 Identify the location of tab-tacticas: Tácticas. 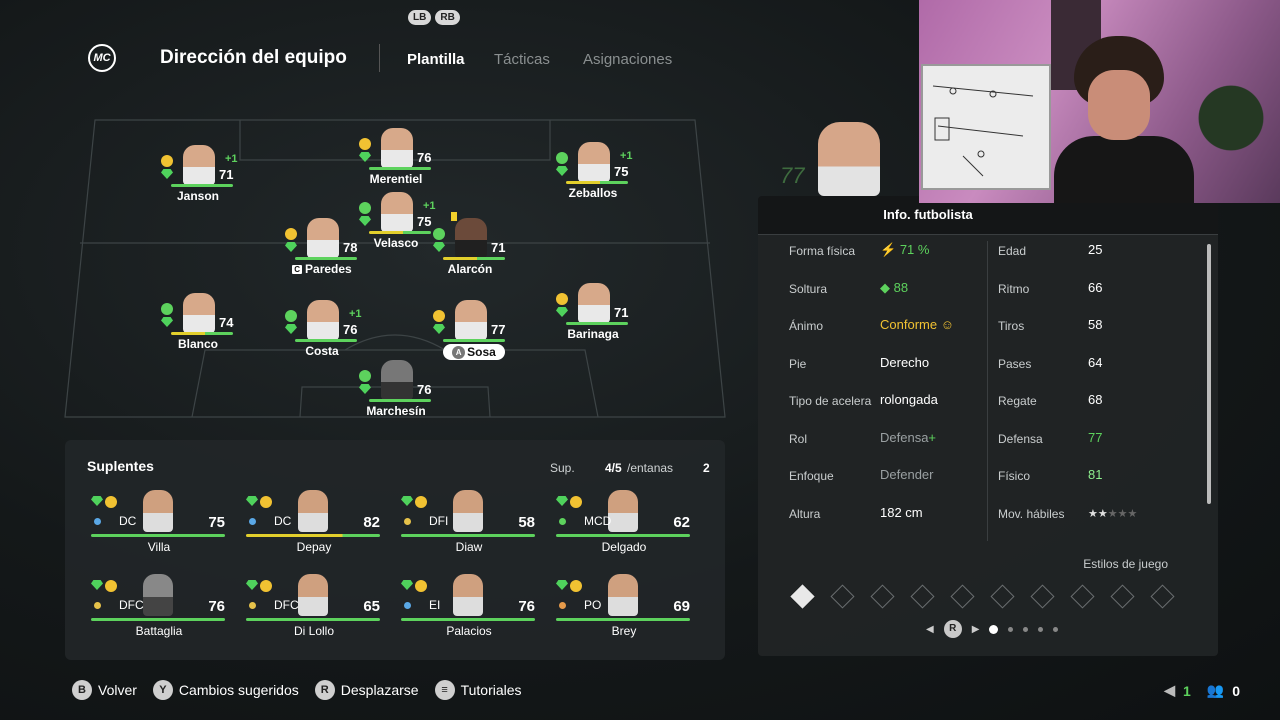
(522, 59).